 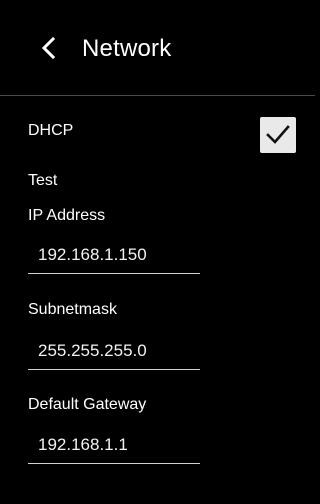 I want to click on dhcp-label: DHCP, so click(x=51, y=130).